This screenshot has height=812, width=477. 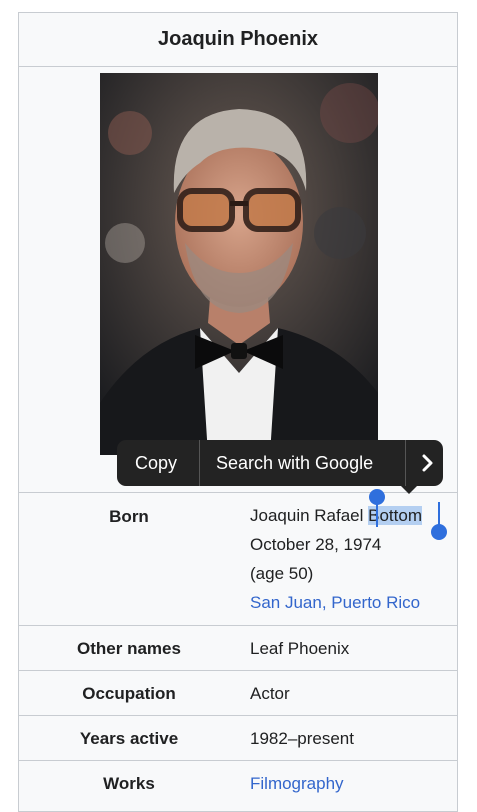 What do you see at coordinates (129, 693) in the screenshot?
I see `occupation-label: Occupation` at bounding box center [129, 693].